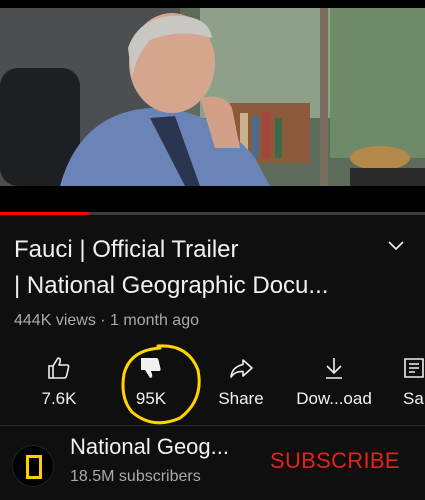 This screenshot has width=425, height=500. What do you see at coordinates (241, 368) in the screenshot?
I see `share-icon` at bounding box center [241, 368].